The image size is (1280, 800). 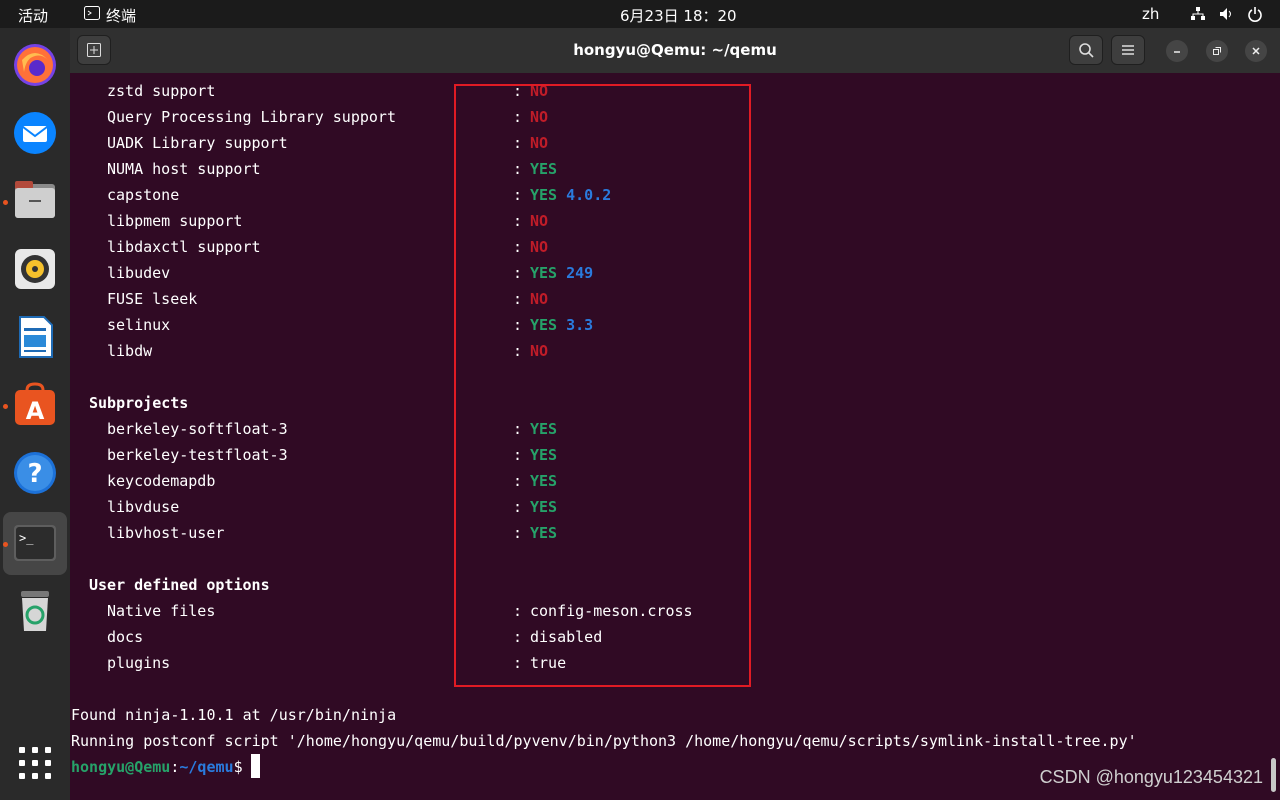 I want to click on search-button, so click(x=1086, y=50).